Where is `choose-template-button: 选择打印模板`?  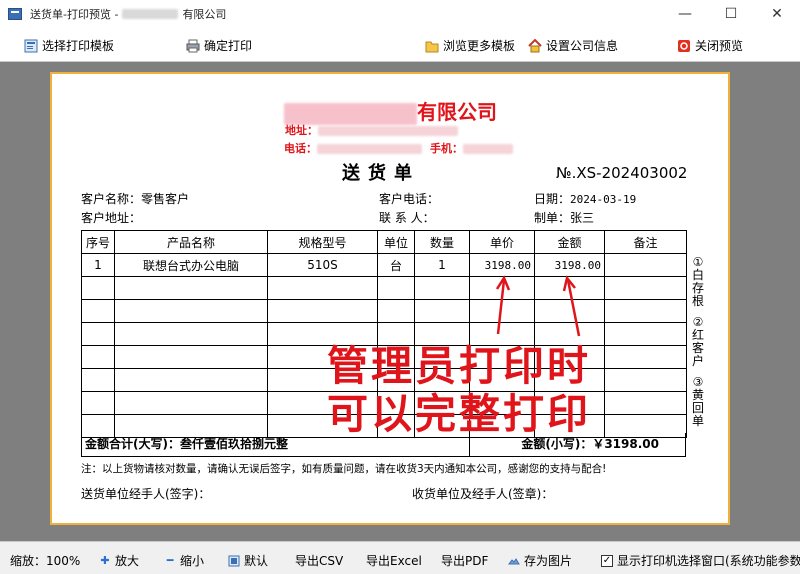
choose-template-button: 选择打印模板 is located at coordinates (69, 45).